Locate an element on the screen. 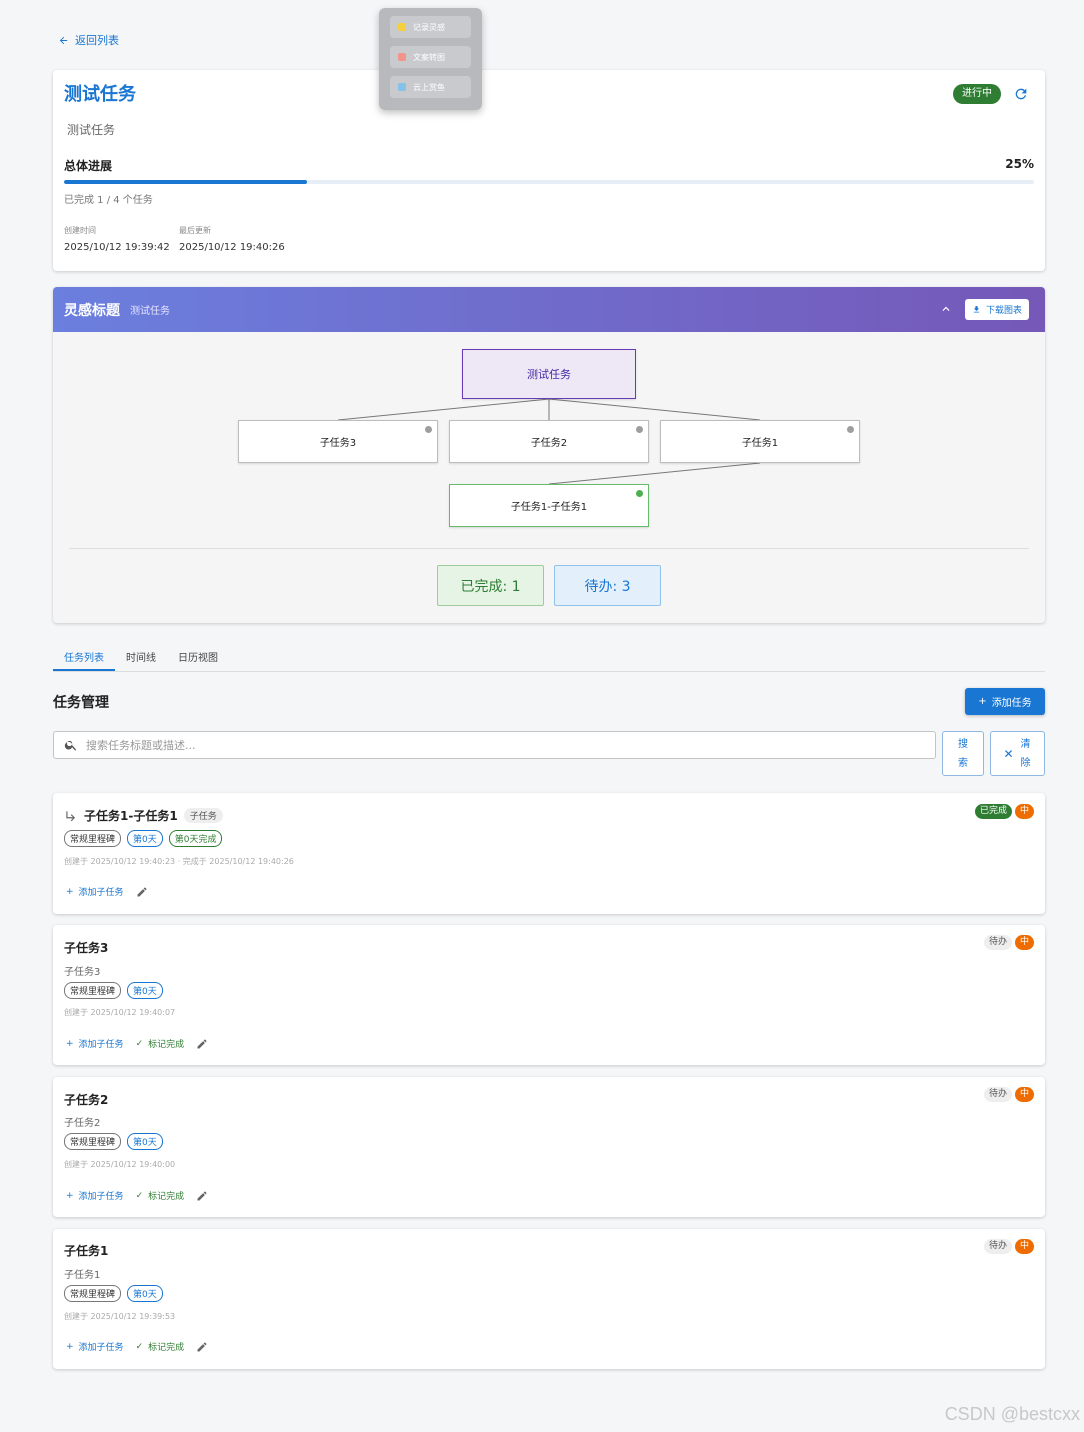  search-button-label: 搜索 is located at coordinates (963, 753).